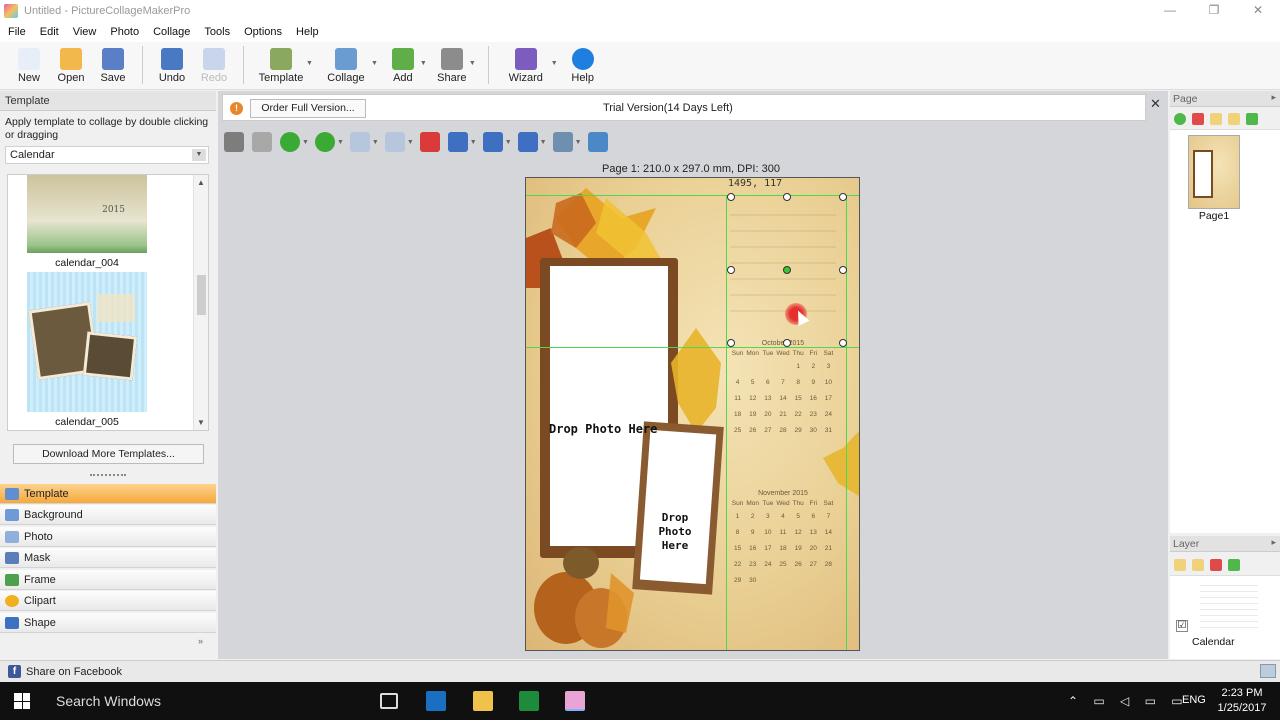  Describe the element at coordinates (1170, 11) in the screenshot. I see `minimize-button: —` at that location.